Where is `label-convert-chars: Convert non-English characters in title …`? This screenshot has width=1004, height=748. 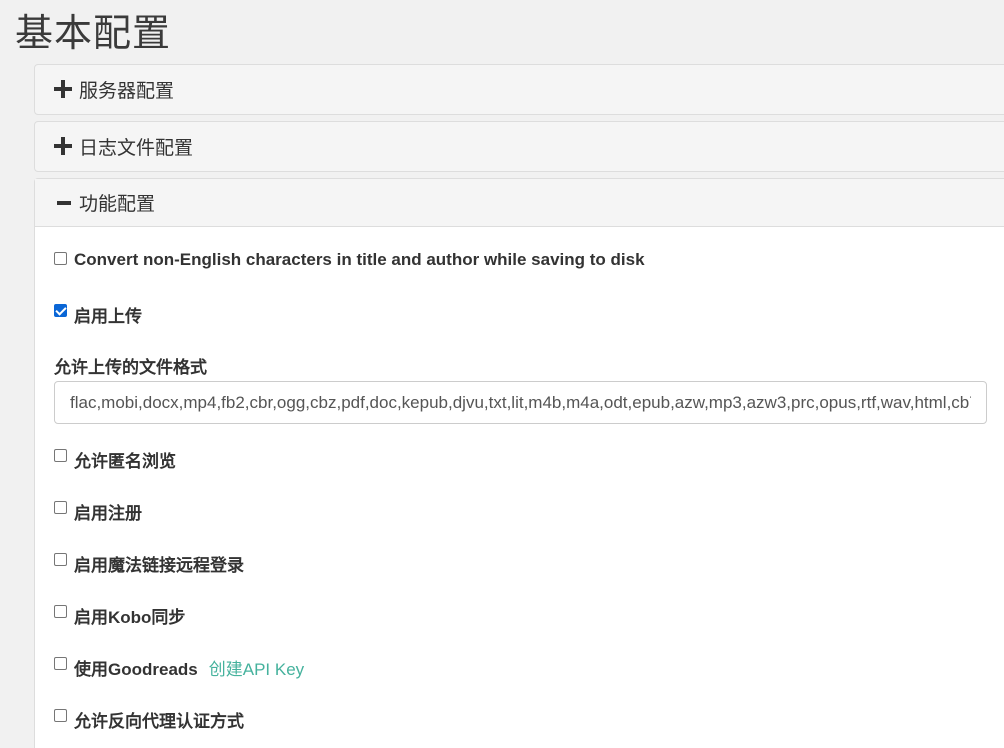
label-convert-chars: Convert non-English characters in title … is located at coordinates (359, 259).